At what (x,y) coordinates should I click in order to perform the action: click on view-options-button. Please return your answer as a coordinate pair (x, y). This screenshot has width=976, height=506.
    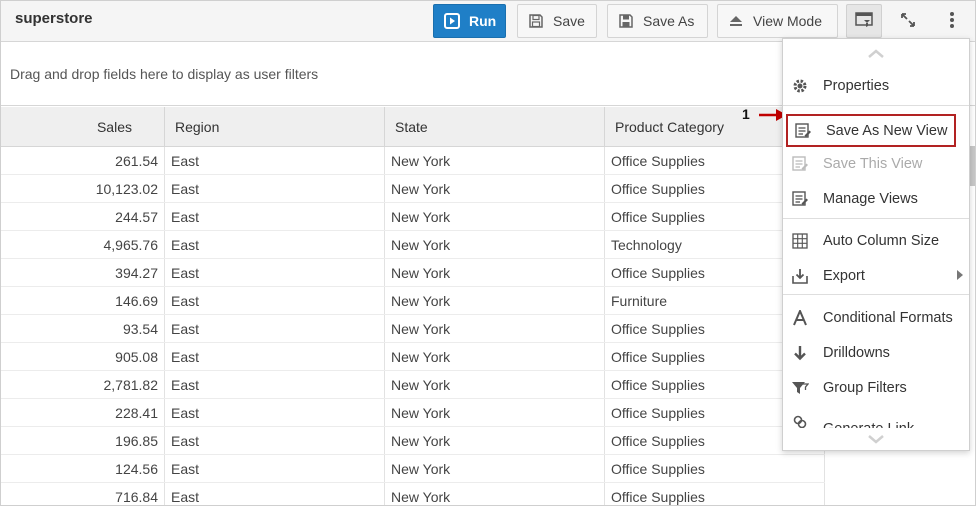
    Looking at the image, I should click on (864, 21).